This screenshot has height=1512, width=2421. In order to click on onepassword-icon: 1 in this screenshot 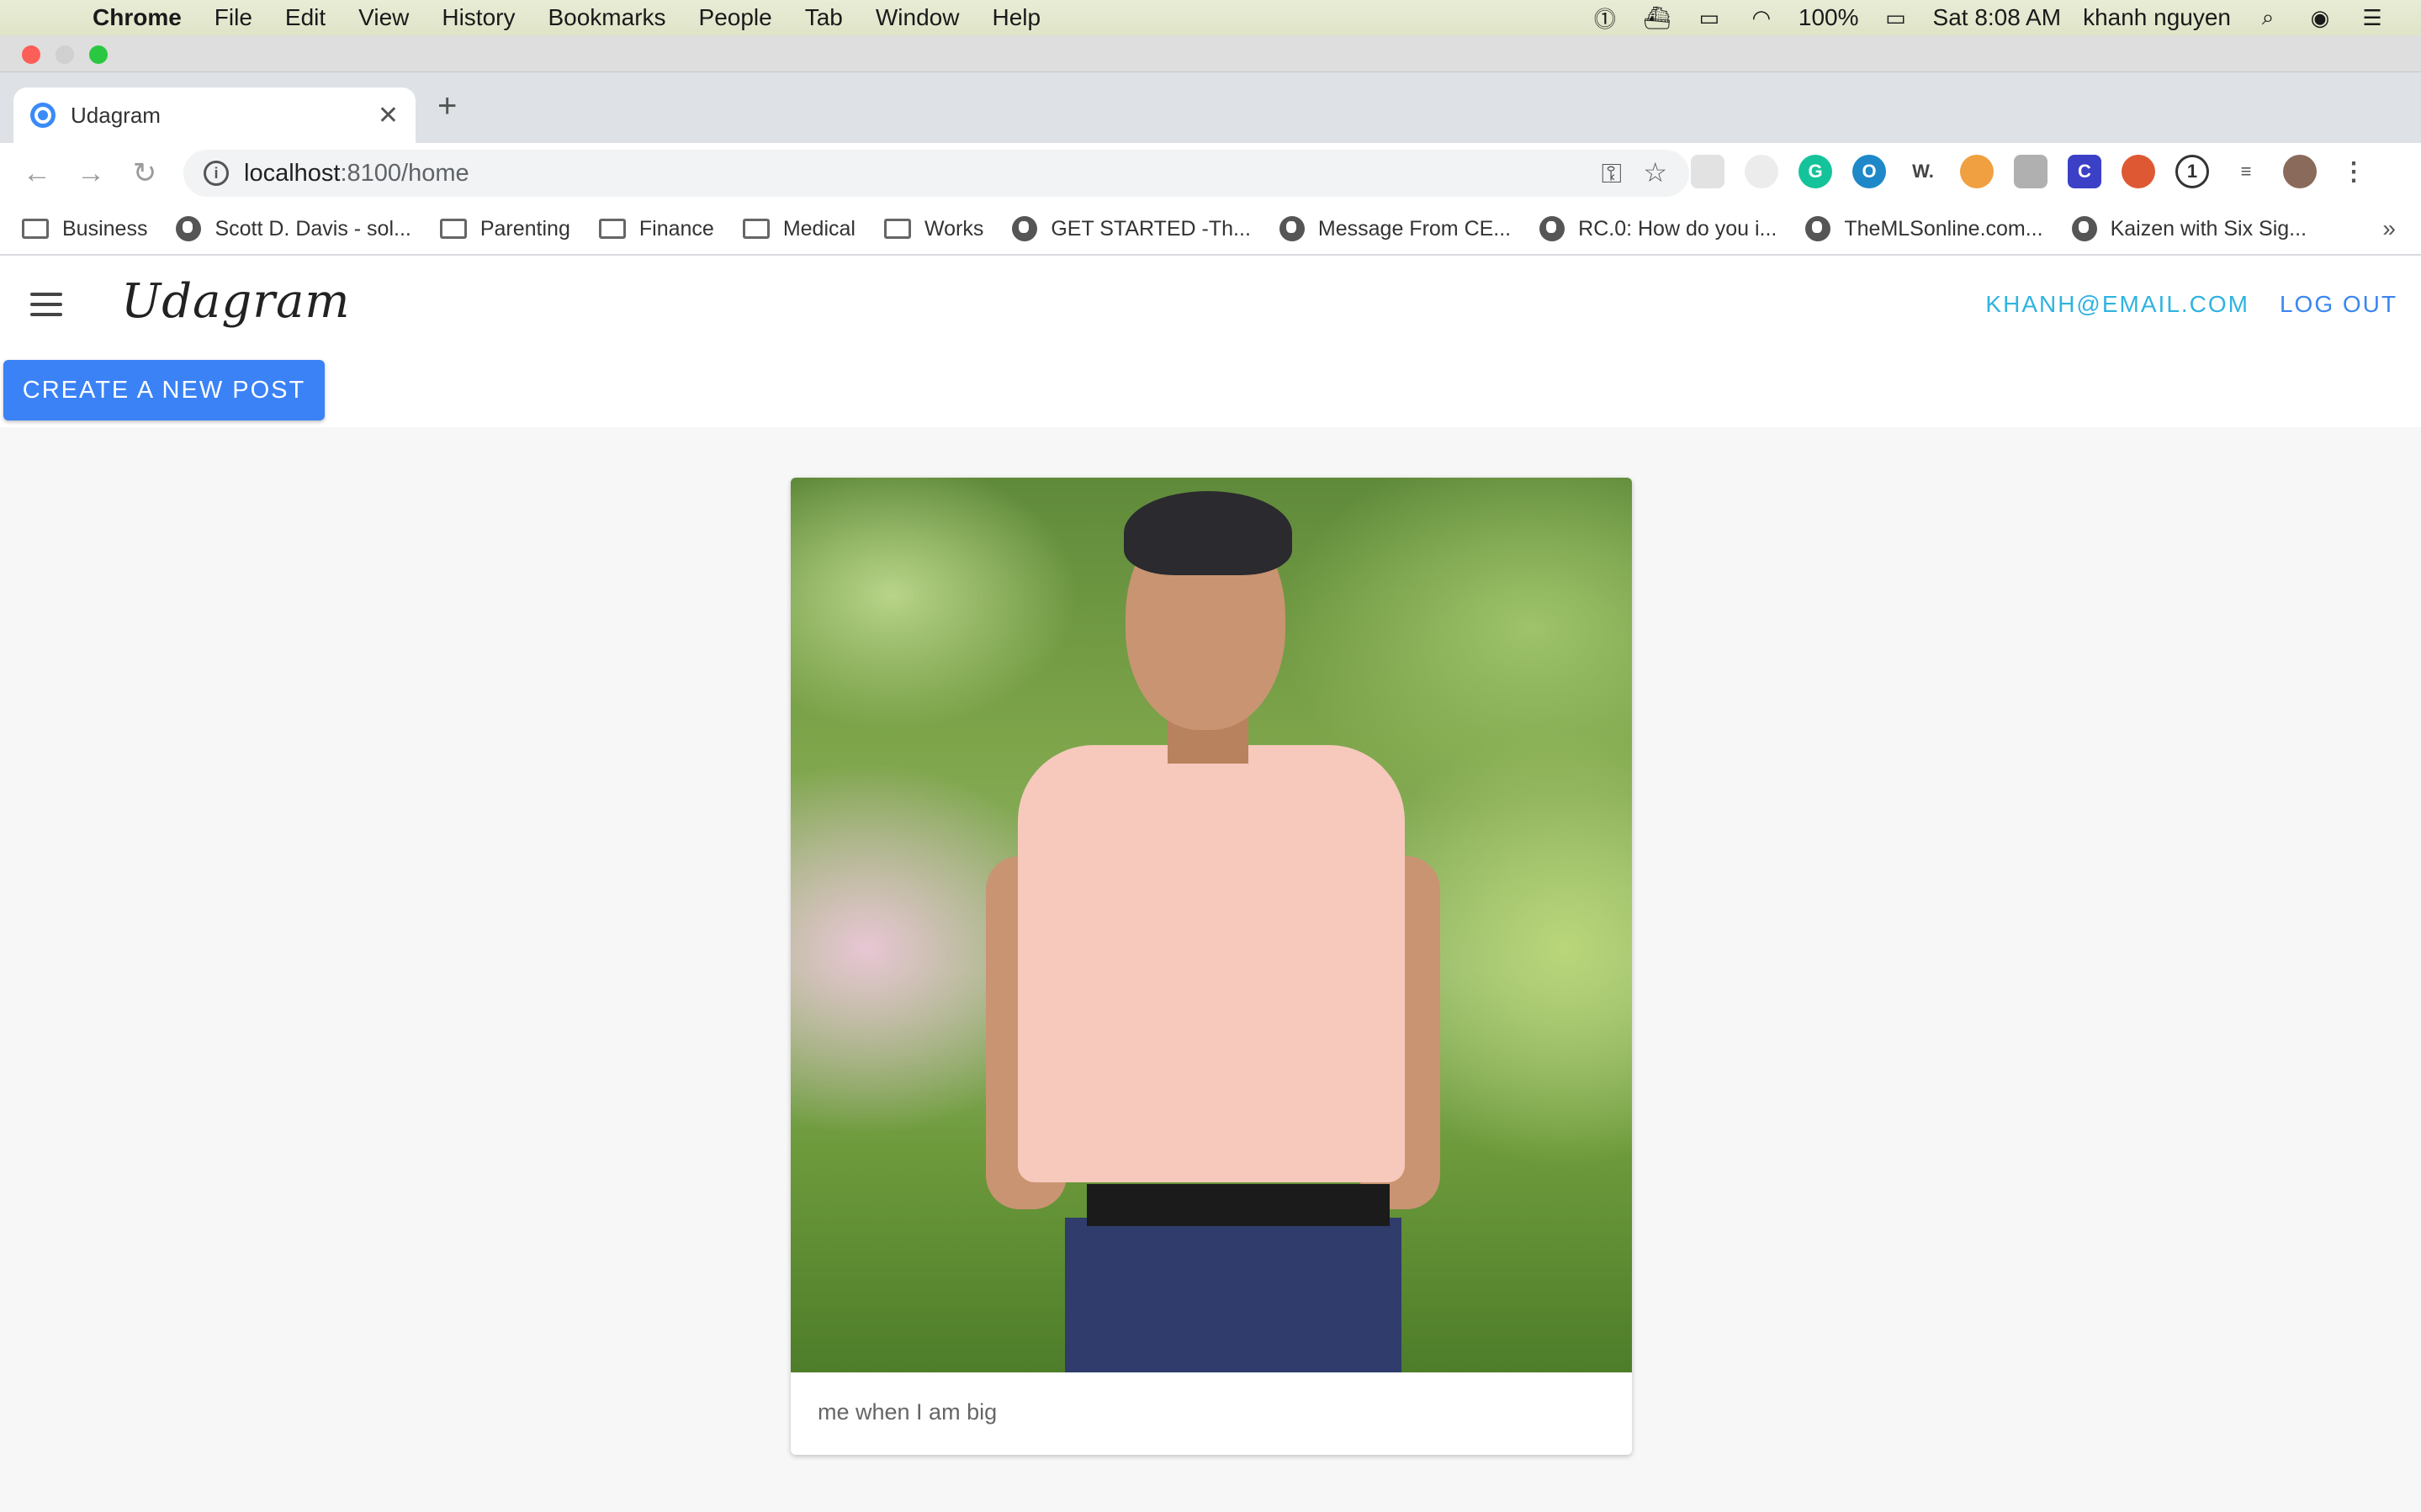, I will do `click(2192, 171)`.